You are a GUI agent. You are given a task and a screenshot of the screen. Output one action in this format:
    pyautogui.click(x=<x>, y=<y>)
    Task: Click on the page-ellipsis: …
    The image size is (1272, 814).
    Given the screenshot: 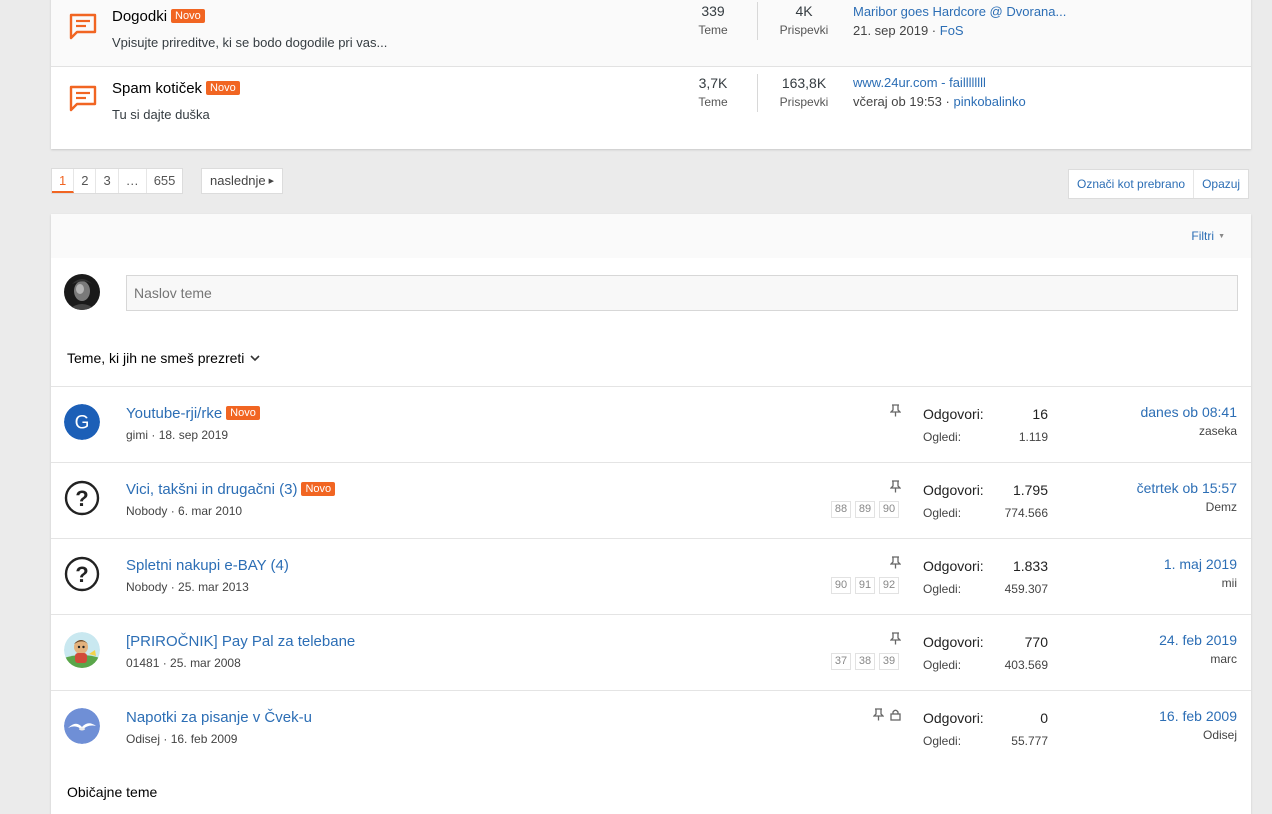 What is the action you would take?
    pyautogui.click(x=133, y=181)
    